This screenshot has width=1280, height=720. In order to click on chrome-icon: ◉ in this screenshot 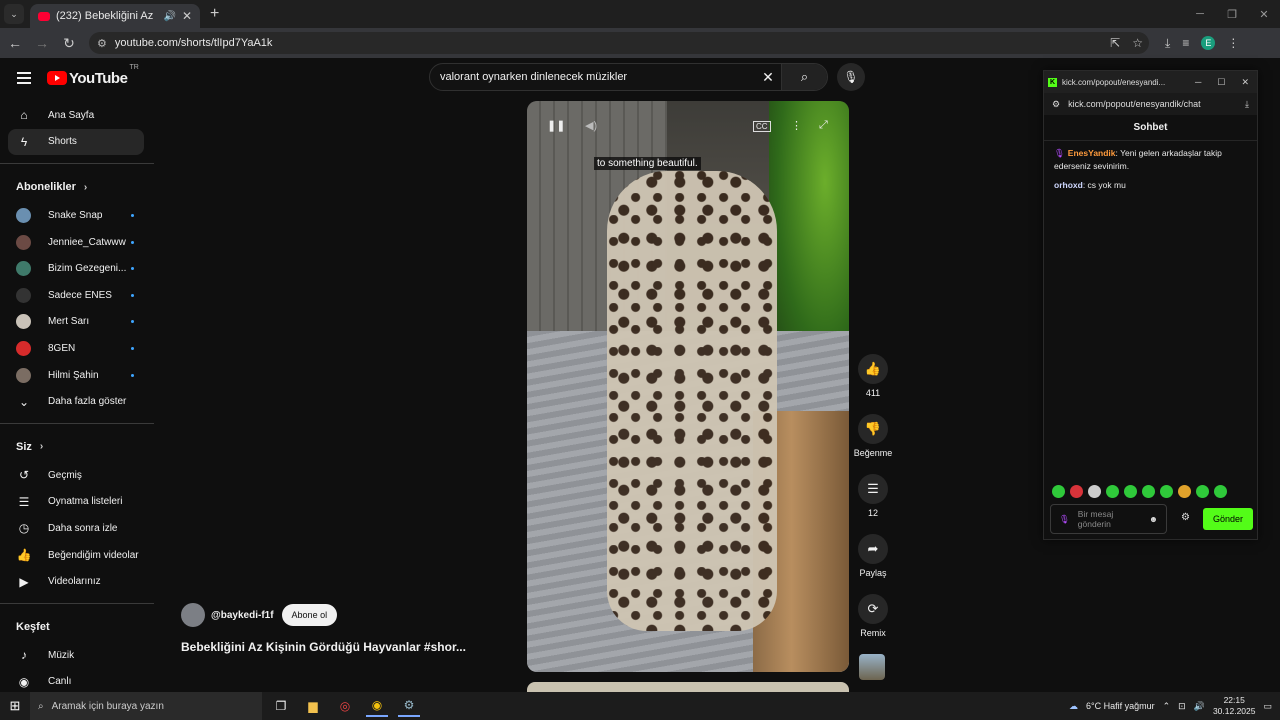, I will do `click(377, 706)`.